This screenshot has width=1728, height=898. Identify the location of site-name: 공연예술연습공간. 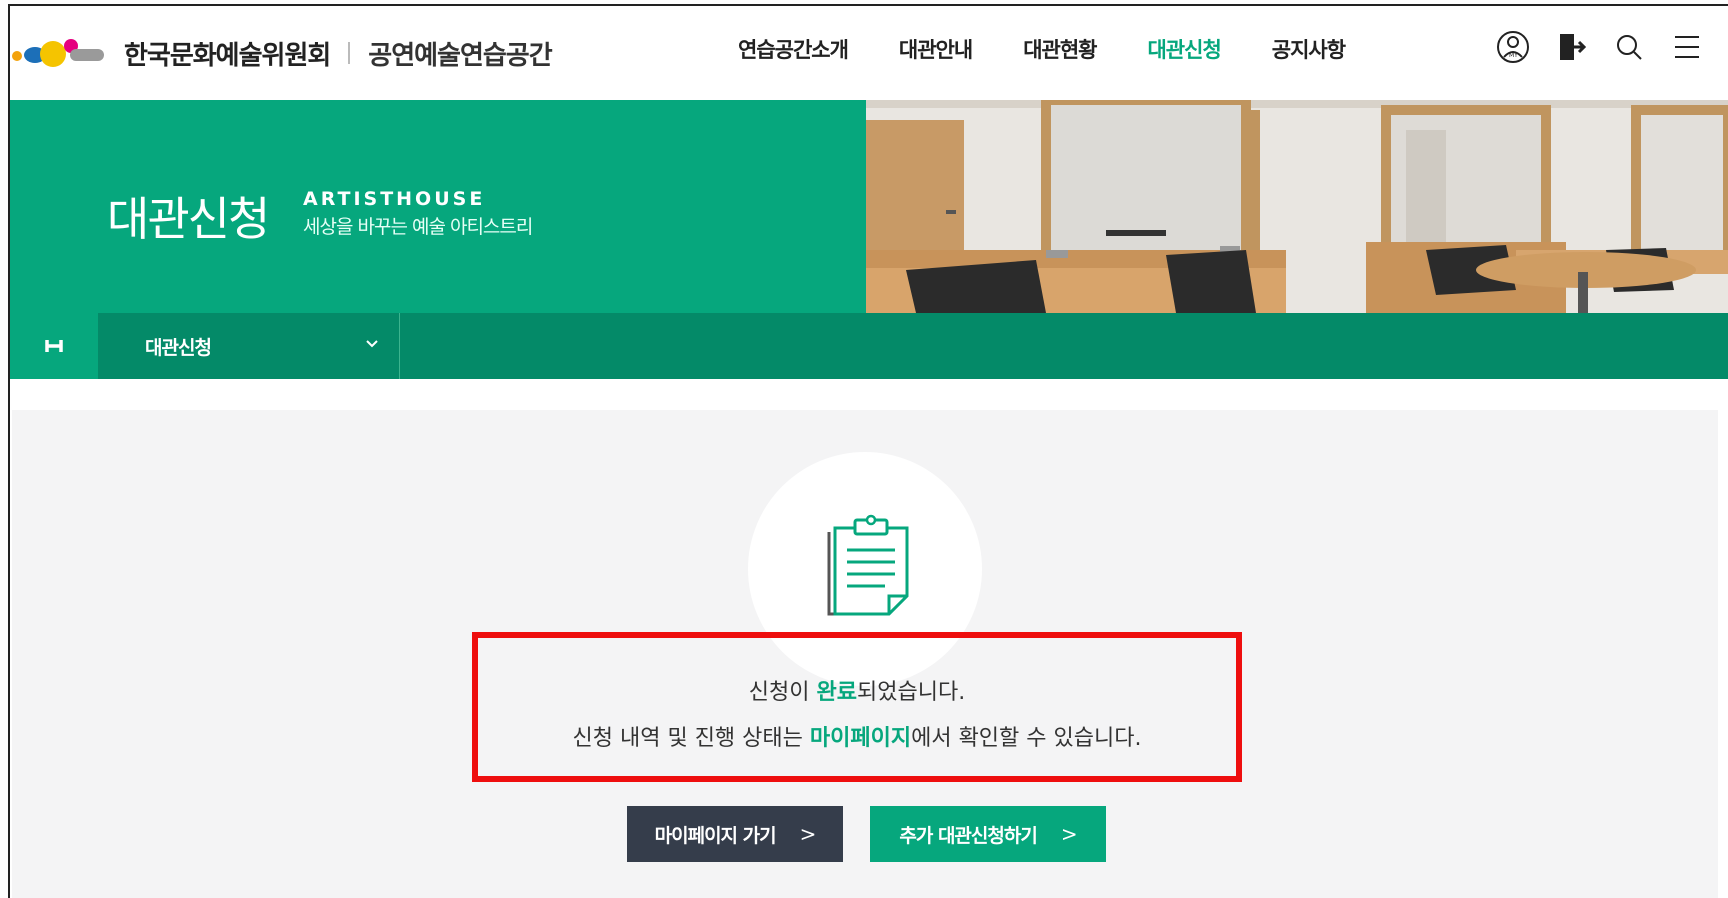
(460, 55).